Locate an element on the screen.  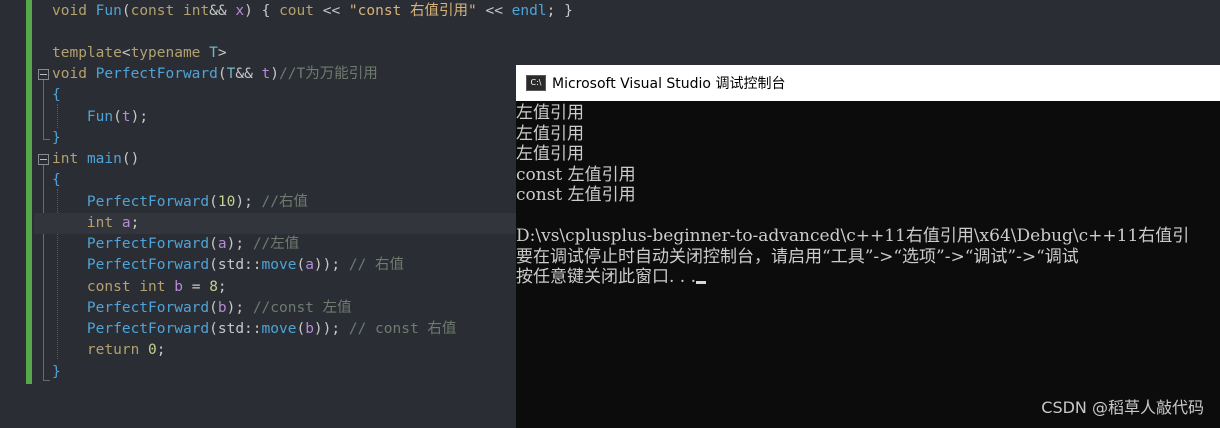
code-line-template: template<typename T> is located at coordinates (139, 53).